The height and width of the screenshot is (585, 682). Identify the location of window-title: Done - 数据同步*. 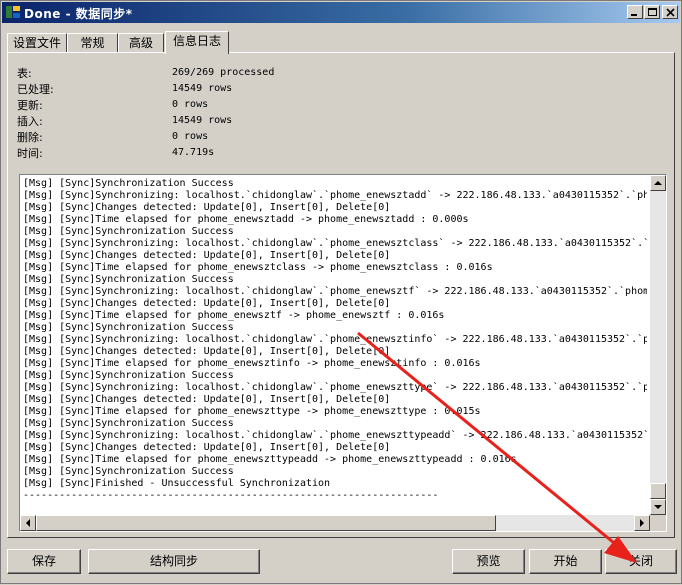
(78, 14).